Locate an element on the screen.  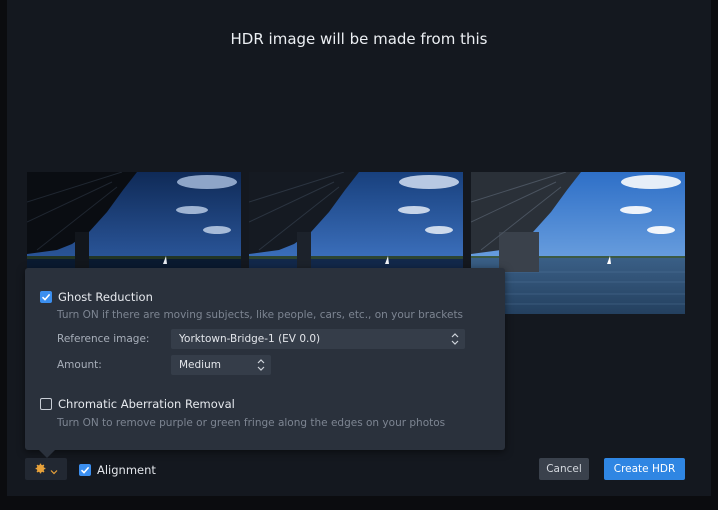
cancel-button: Cancel is located at coordinates (564, 469).